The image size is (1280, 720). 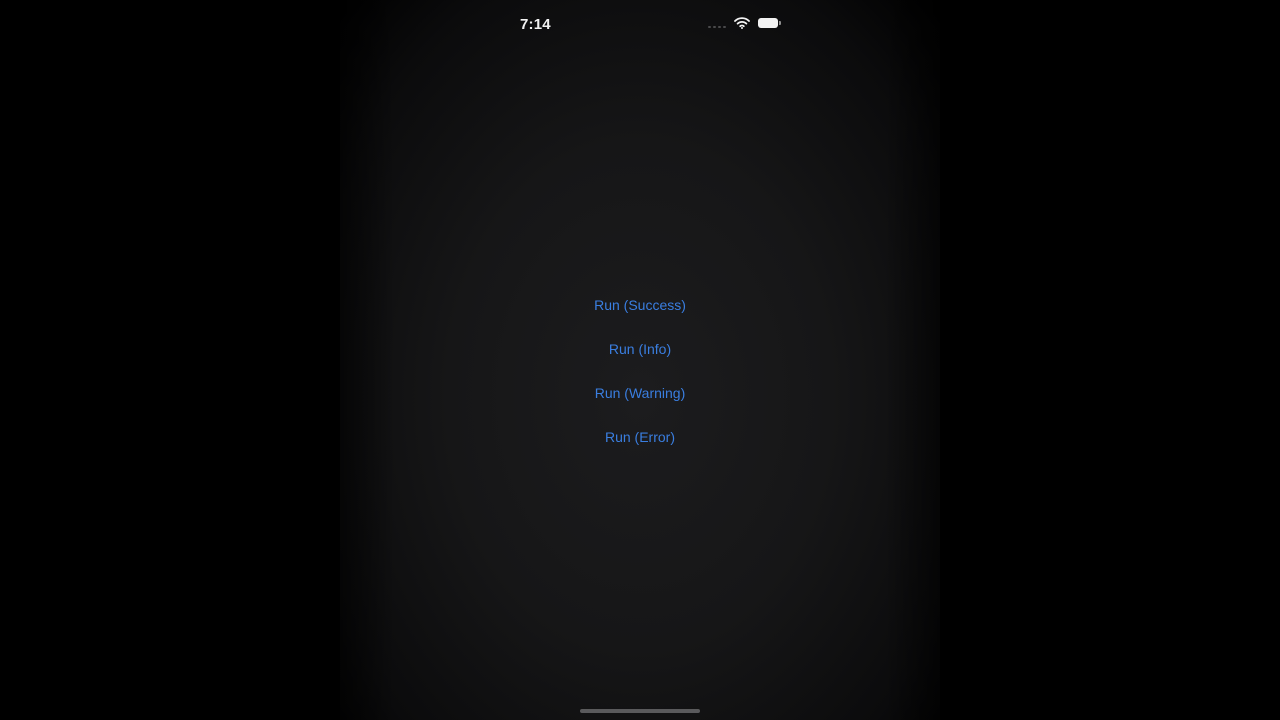 What do you see at coordinates (717, 23) in the screenshot?
I see `cellular-signal-icon` at bounding box center [717, 23].